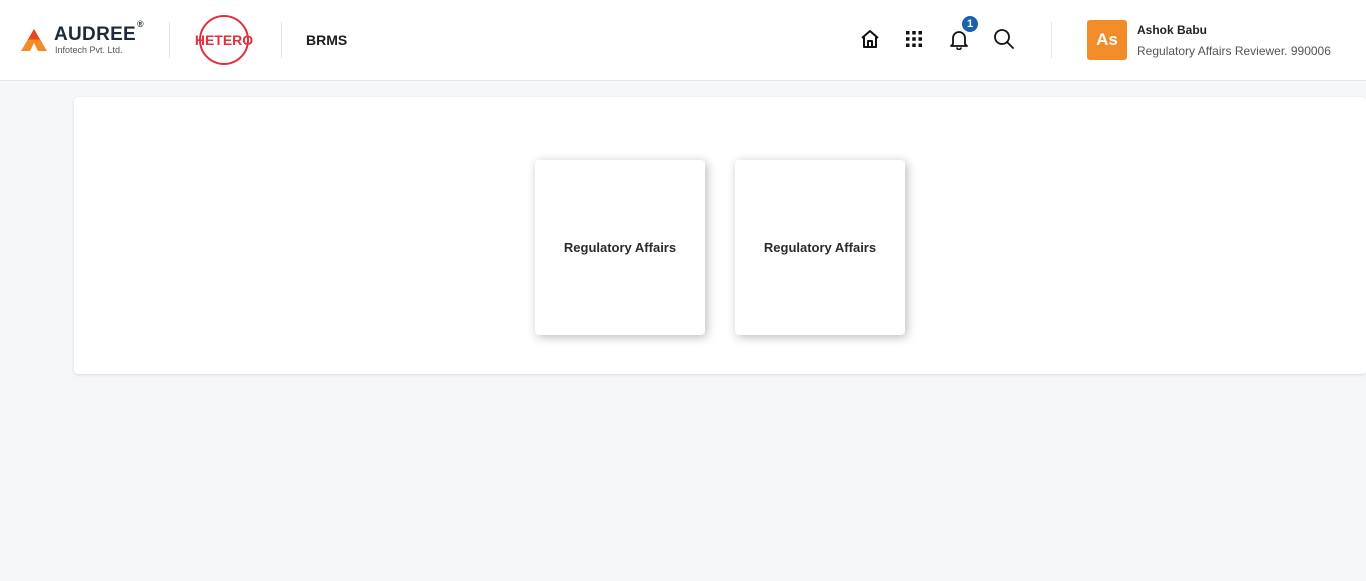  I want to click on search-icon, so click(1004, 39).